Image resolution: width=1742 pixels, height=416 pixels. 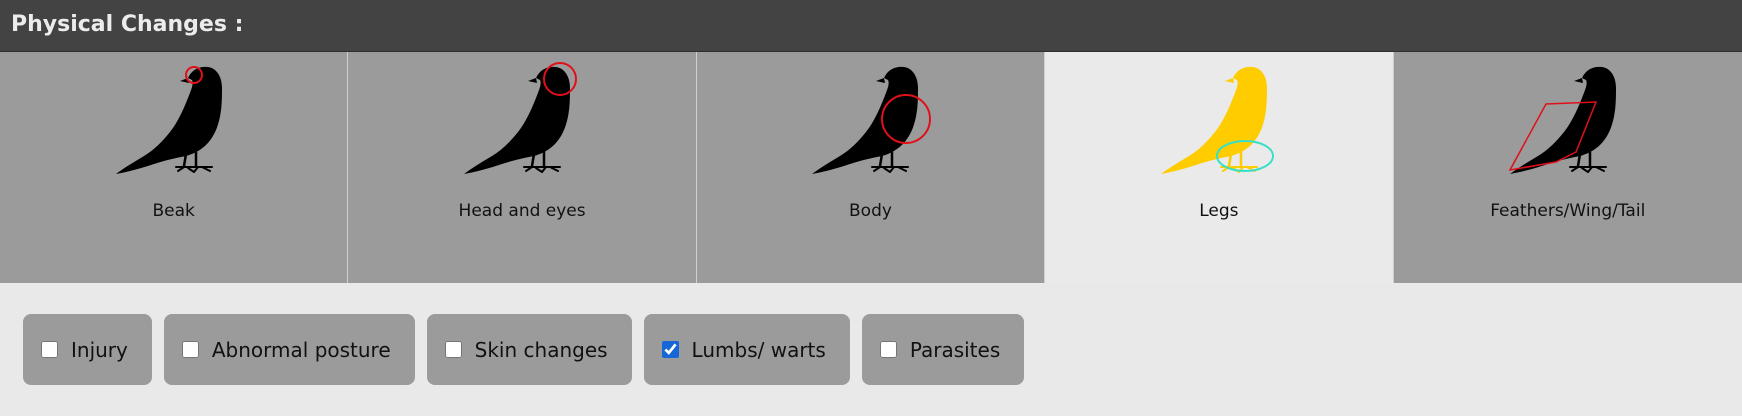 I want to click on option-skin-changes: Skin changes, so click(x=529, y=349).